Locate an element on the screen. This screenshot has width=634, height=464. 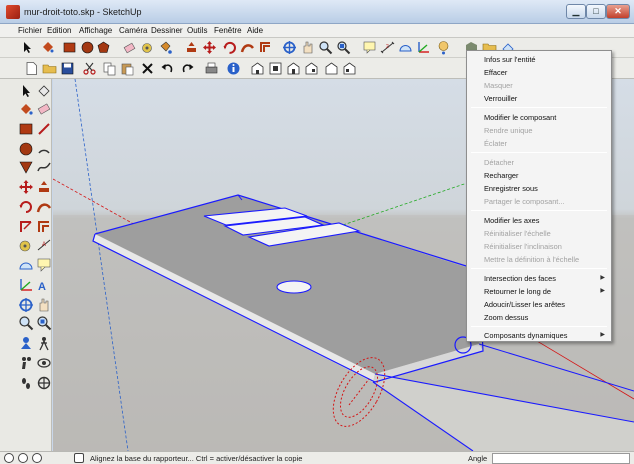
paint-bucket-tool-icon is located at coordinates (26, 109).